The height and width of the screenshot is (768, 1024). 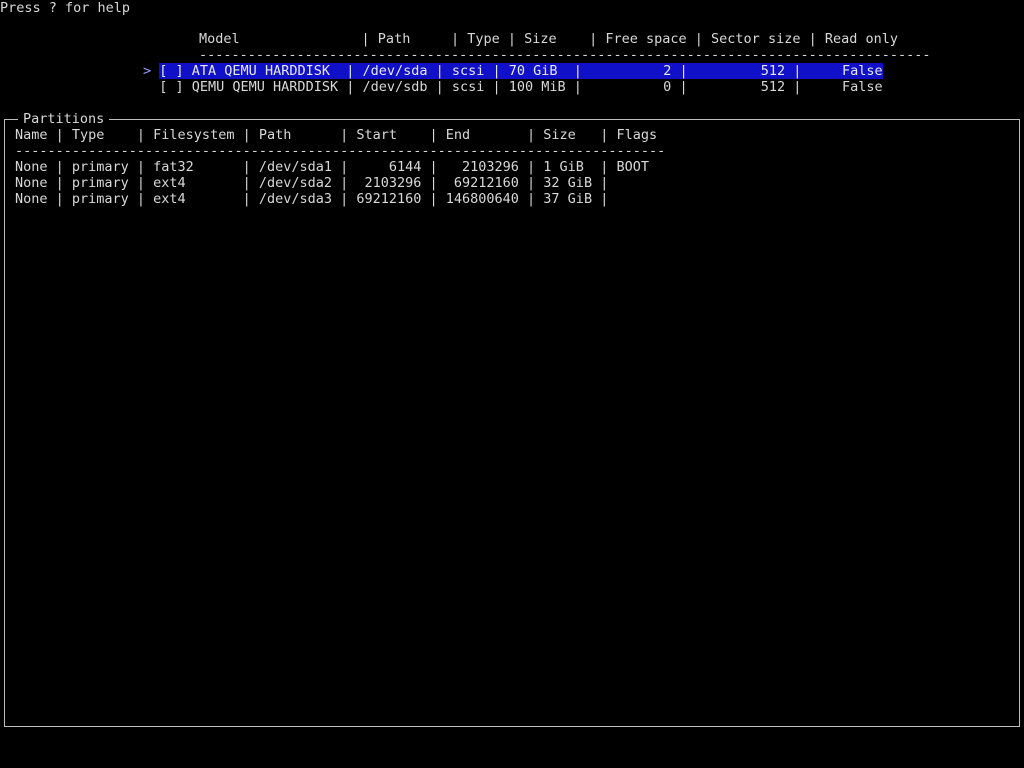 I want to click on partitions-title: Partitions, so click(x=64, y=119).